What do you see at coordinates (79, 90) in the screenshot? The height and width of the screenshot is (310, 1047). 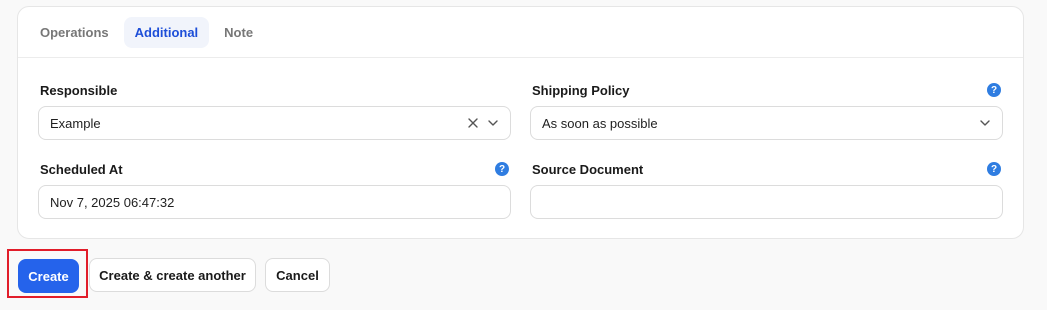 I see `responsible-label: Responsible` at bounding box center [79, 90].